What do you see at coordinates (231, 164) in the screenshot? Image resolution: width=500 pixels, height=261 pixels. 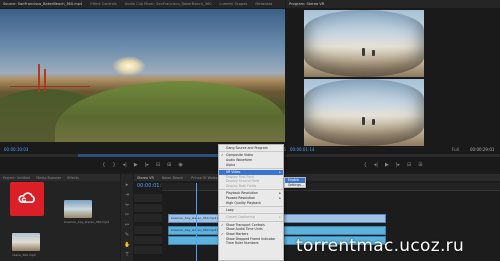 I see `menu-item-label: Alpha` at bounding box center [231, 164].